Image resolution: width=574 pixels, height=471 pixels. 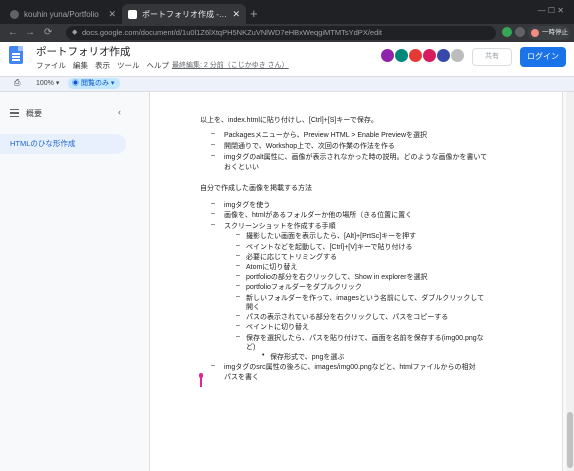 What do you see at coordinates (307, 357) in the screenshot?
I see `list-item: 保存形式で、pngを選ぶ` at bounding box center [307, 357].